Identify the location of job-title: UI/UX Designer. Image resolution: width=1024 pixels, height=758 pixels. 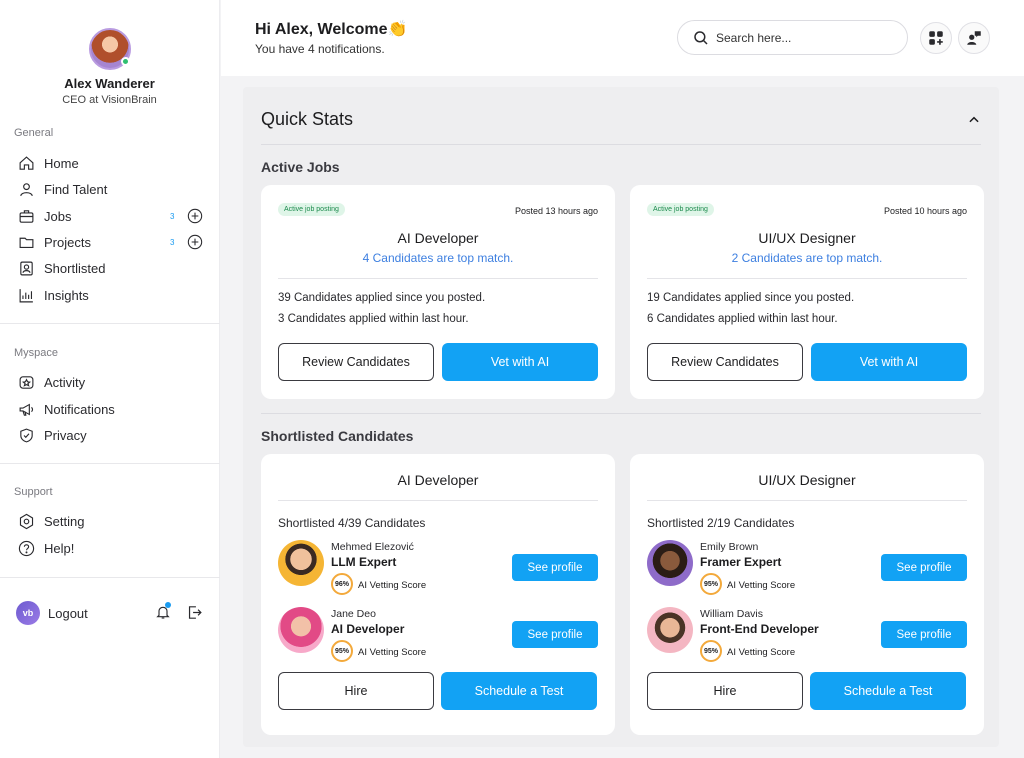
(807, 238).